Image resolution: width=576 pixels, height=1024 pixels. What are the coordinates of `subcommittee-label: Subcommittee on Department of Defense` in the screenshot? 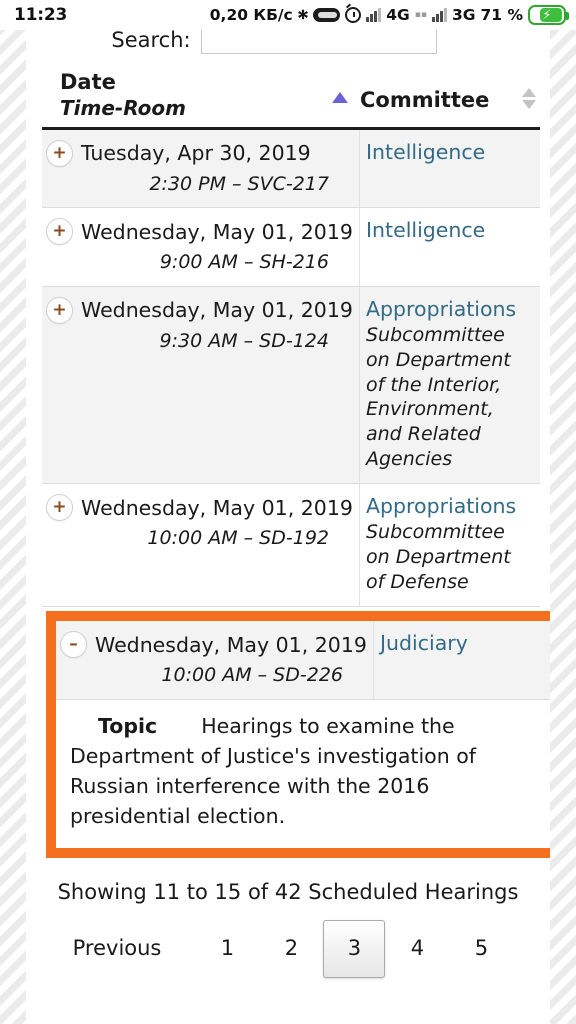 It's located at (438, 557).